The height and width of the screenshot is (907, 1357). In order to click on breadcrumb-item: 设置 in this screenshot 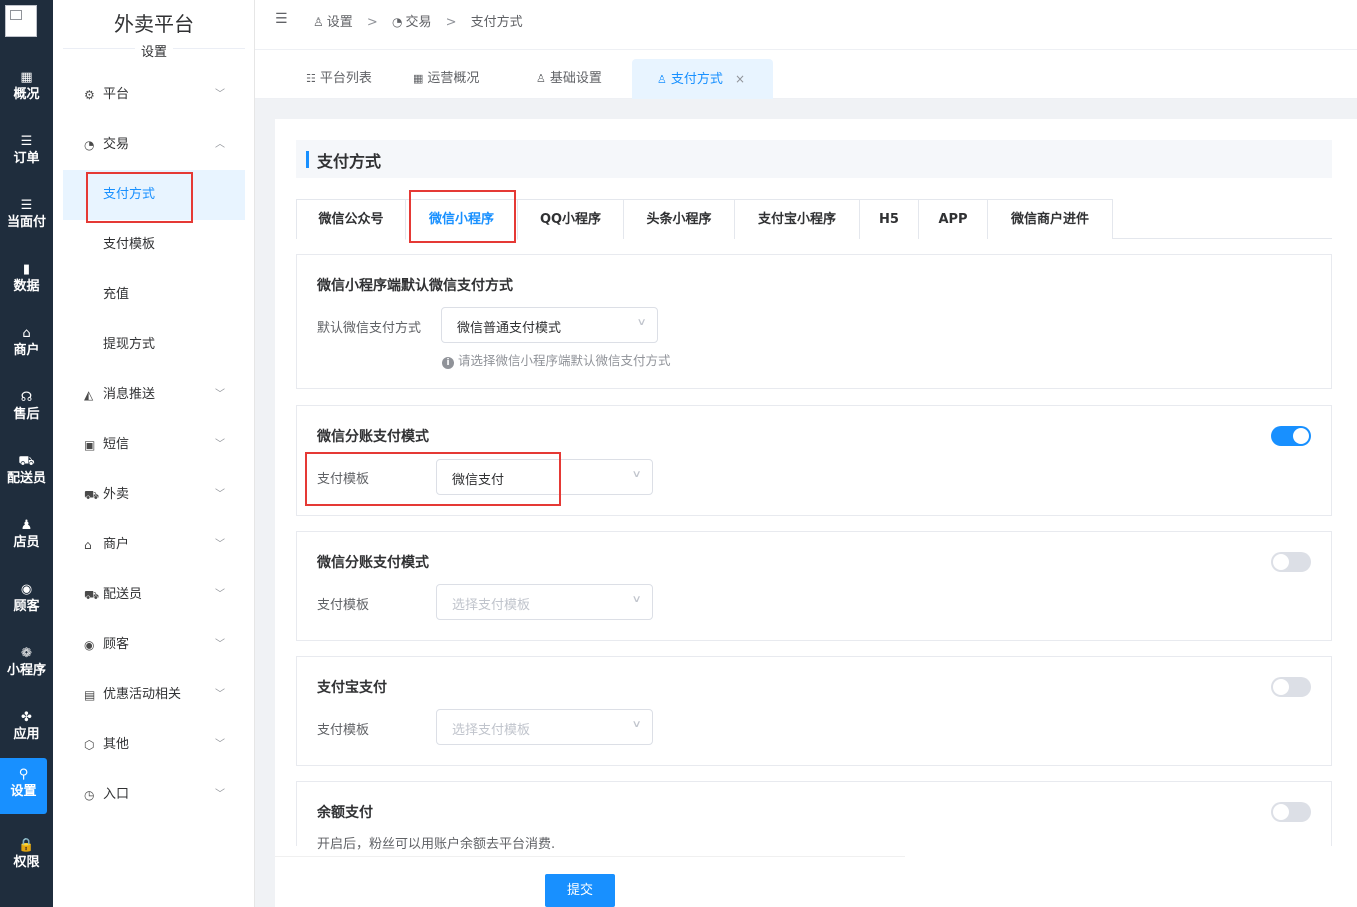, I will do `click(340, 22)`.